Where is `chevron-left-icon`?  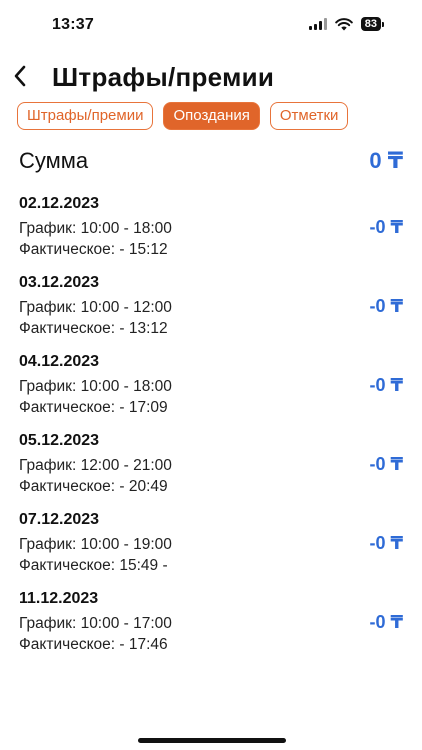 chevron-left-icon is located at coordinates (20, 76).